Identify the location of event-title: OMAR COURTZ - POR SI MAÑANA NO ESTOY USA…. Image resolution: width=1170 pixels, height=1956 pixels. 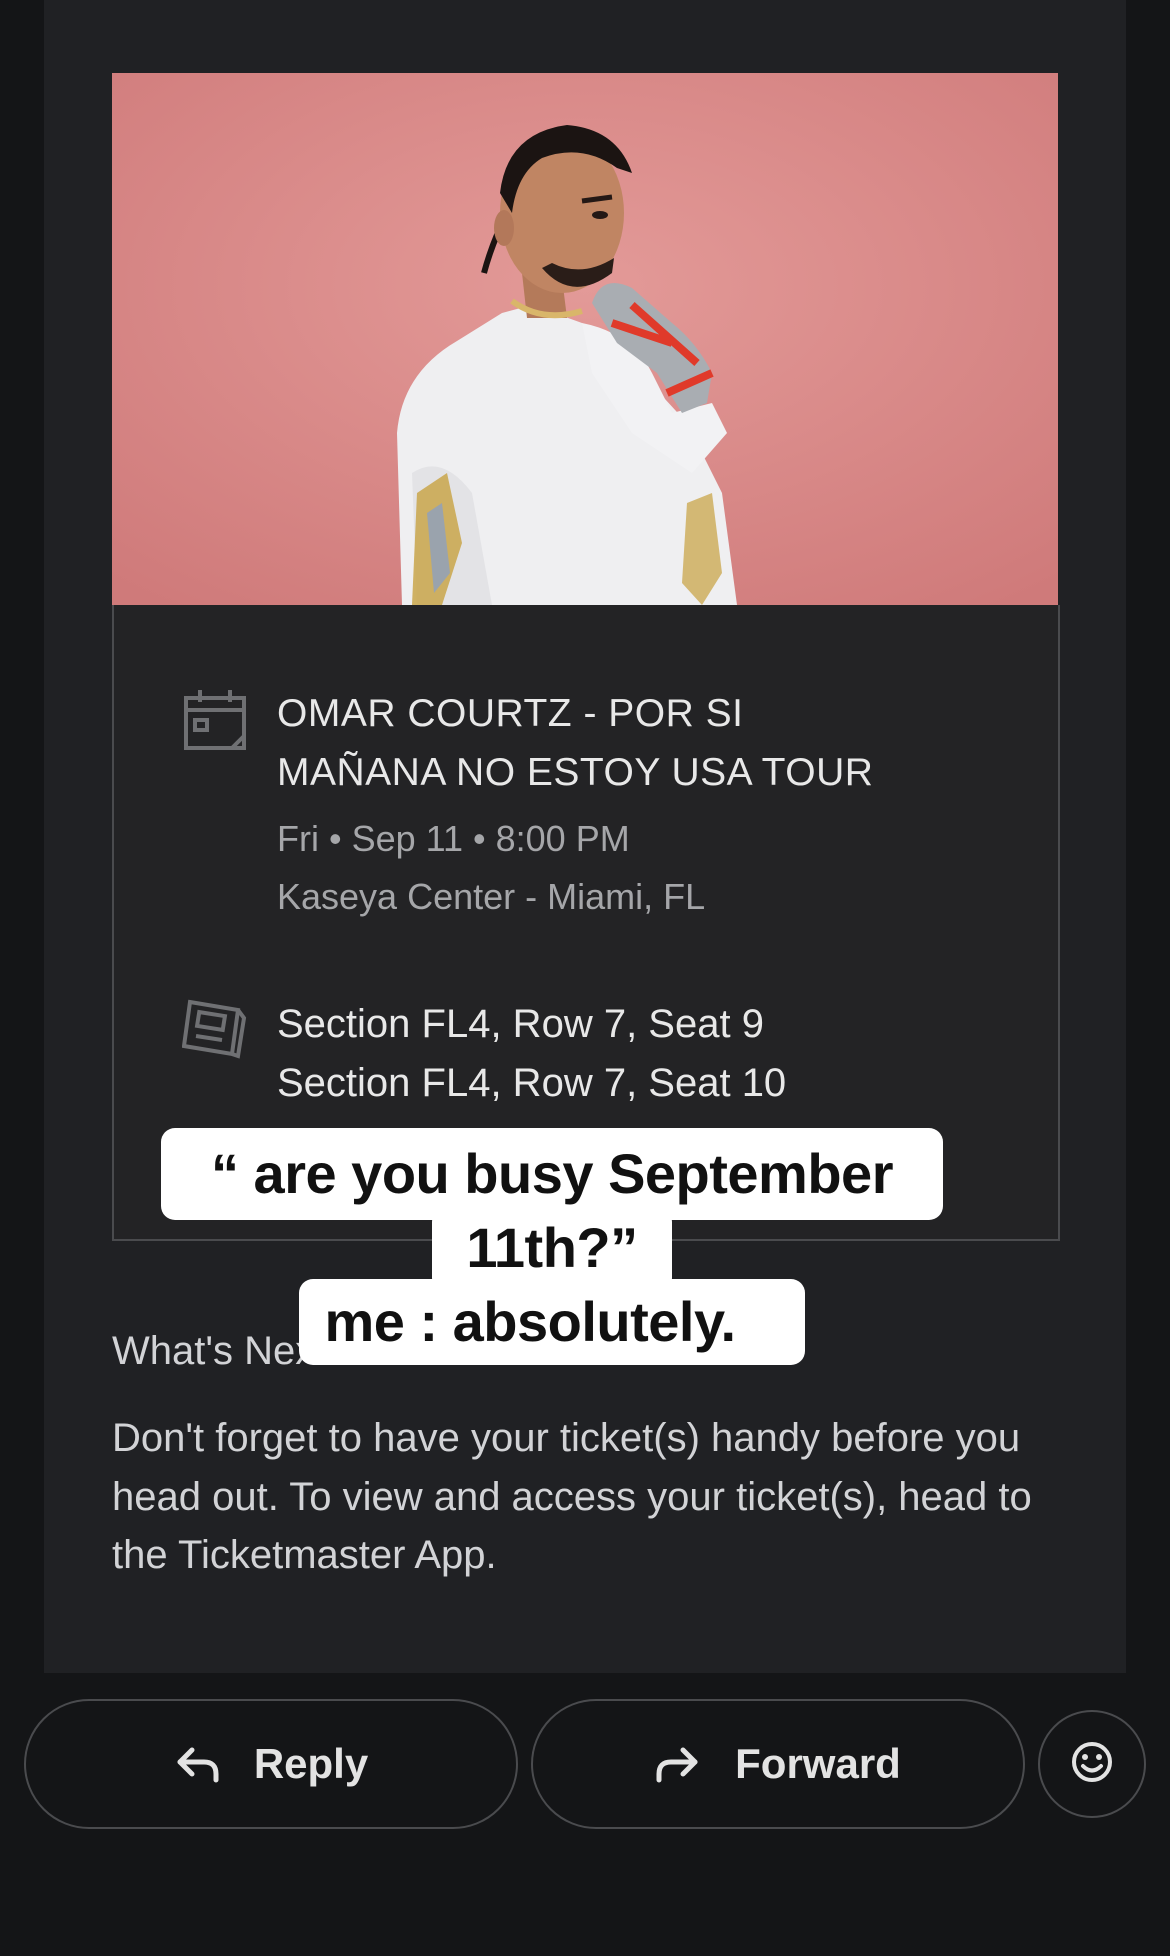
(657, 743).